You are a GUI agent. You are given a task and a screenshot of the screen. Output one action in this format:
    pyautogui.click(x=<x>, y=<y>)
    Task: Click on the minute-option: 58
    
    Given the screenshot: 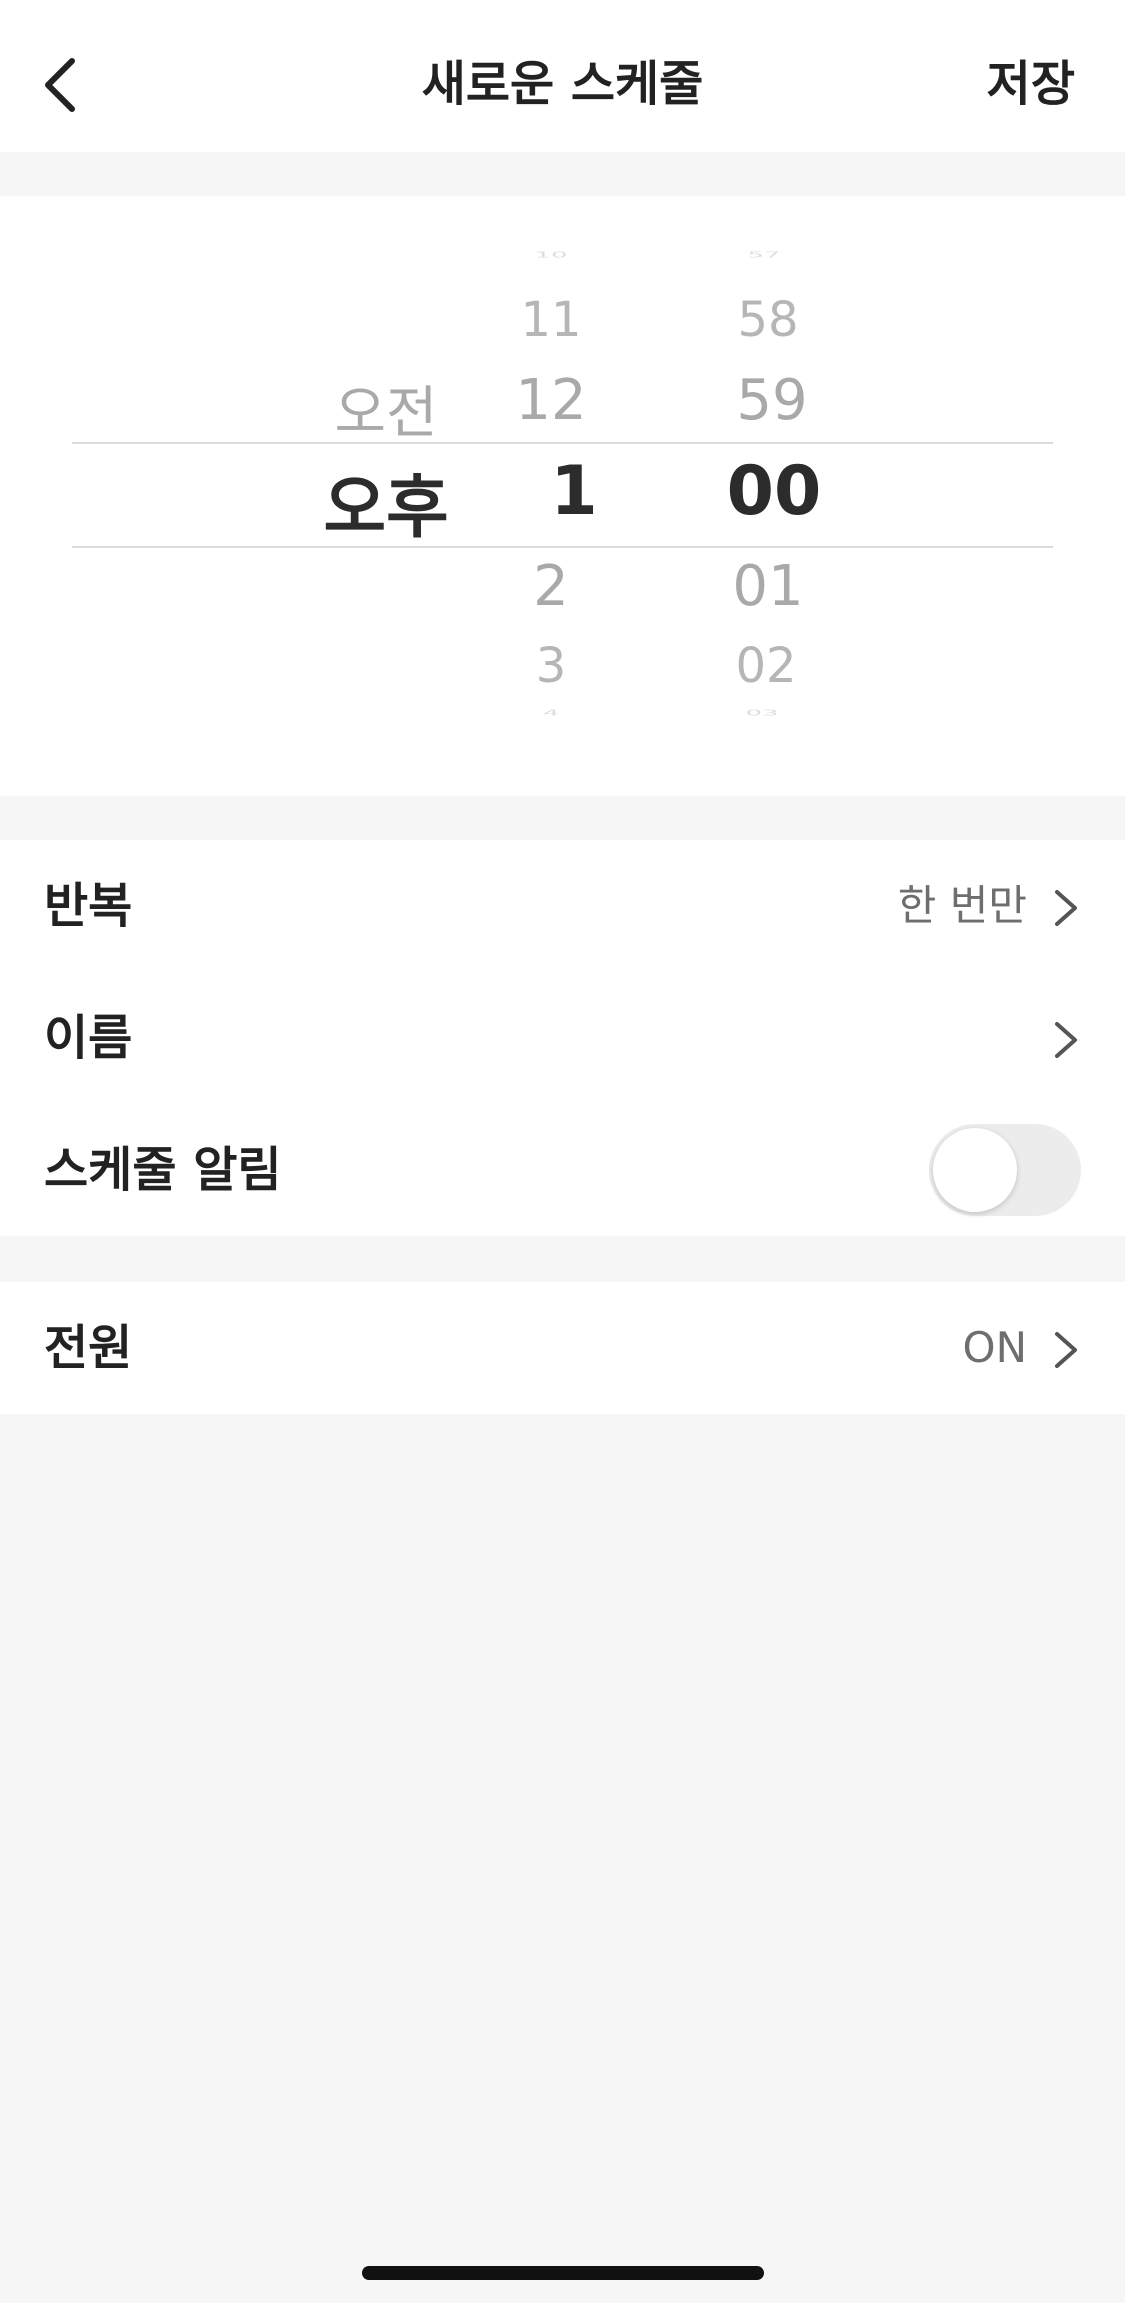 What is the action you would take?
    pyautogui.click(x=767, y=320)
    